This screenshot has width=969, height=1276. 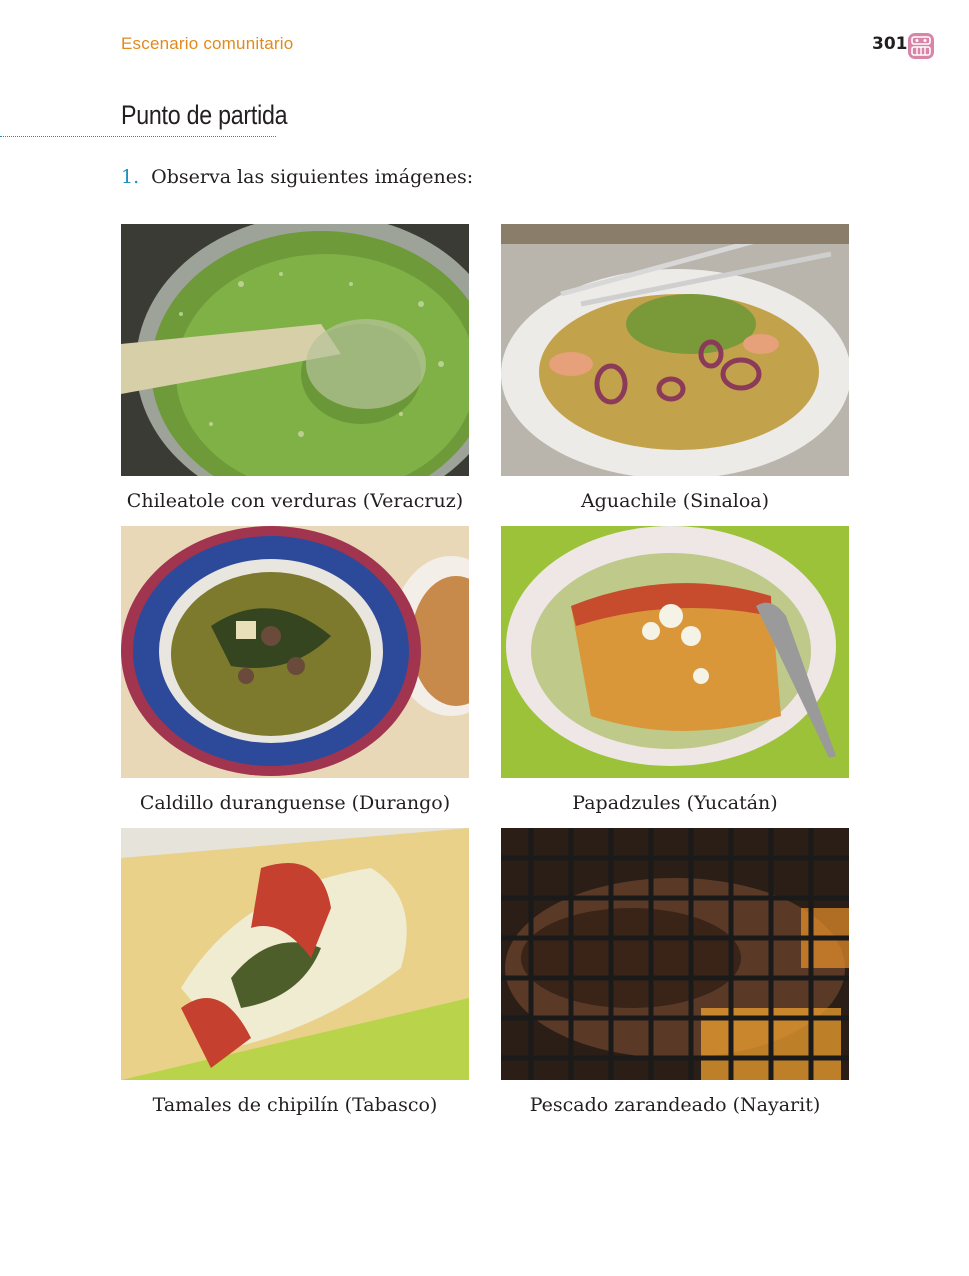 What do you see at coordinates (295, 501) in the screenshot?
I see `caption-chileatole: Chileatole con verduras (Veracruz)` at bounding box center [295, 501].